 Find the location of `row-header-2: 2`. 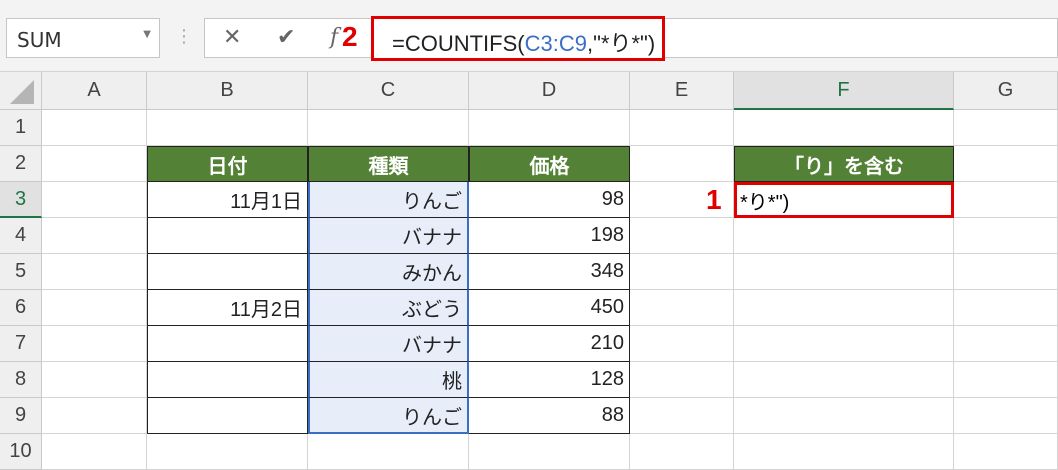

row-header-2: 2 is located at coordinates (21, 164).